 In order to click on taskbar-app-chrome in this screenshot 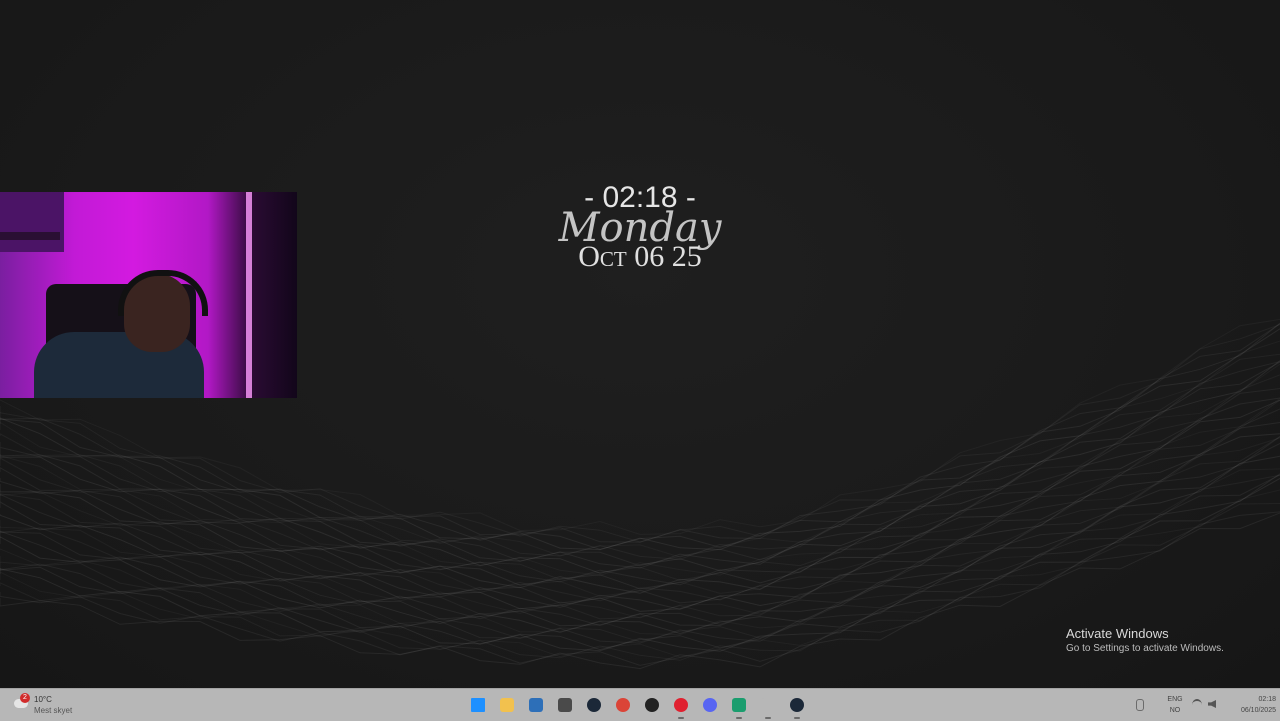, I will do `click(623, 705)`.